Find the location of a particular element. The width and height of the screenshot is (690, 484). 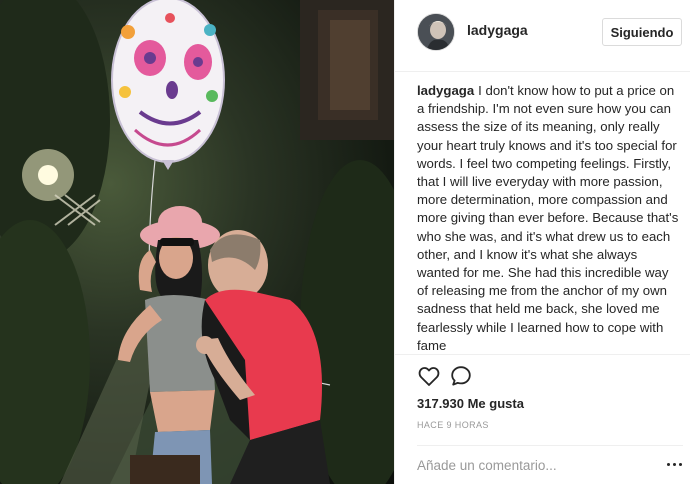

post-timestamp: HACE 9 HORAS is located at coordinates (453, 425).